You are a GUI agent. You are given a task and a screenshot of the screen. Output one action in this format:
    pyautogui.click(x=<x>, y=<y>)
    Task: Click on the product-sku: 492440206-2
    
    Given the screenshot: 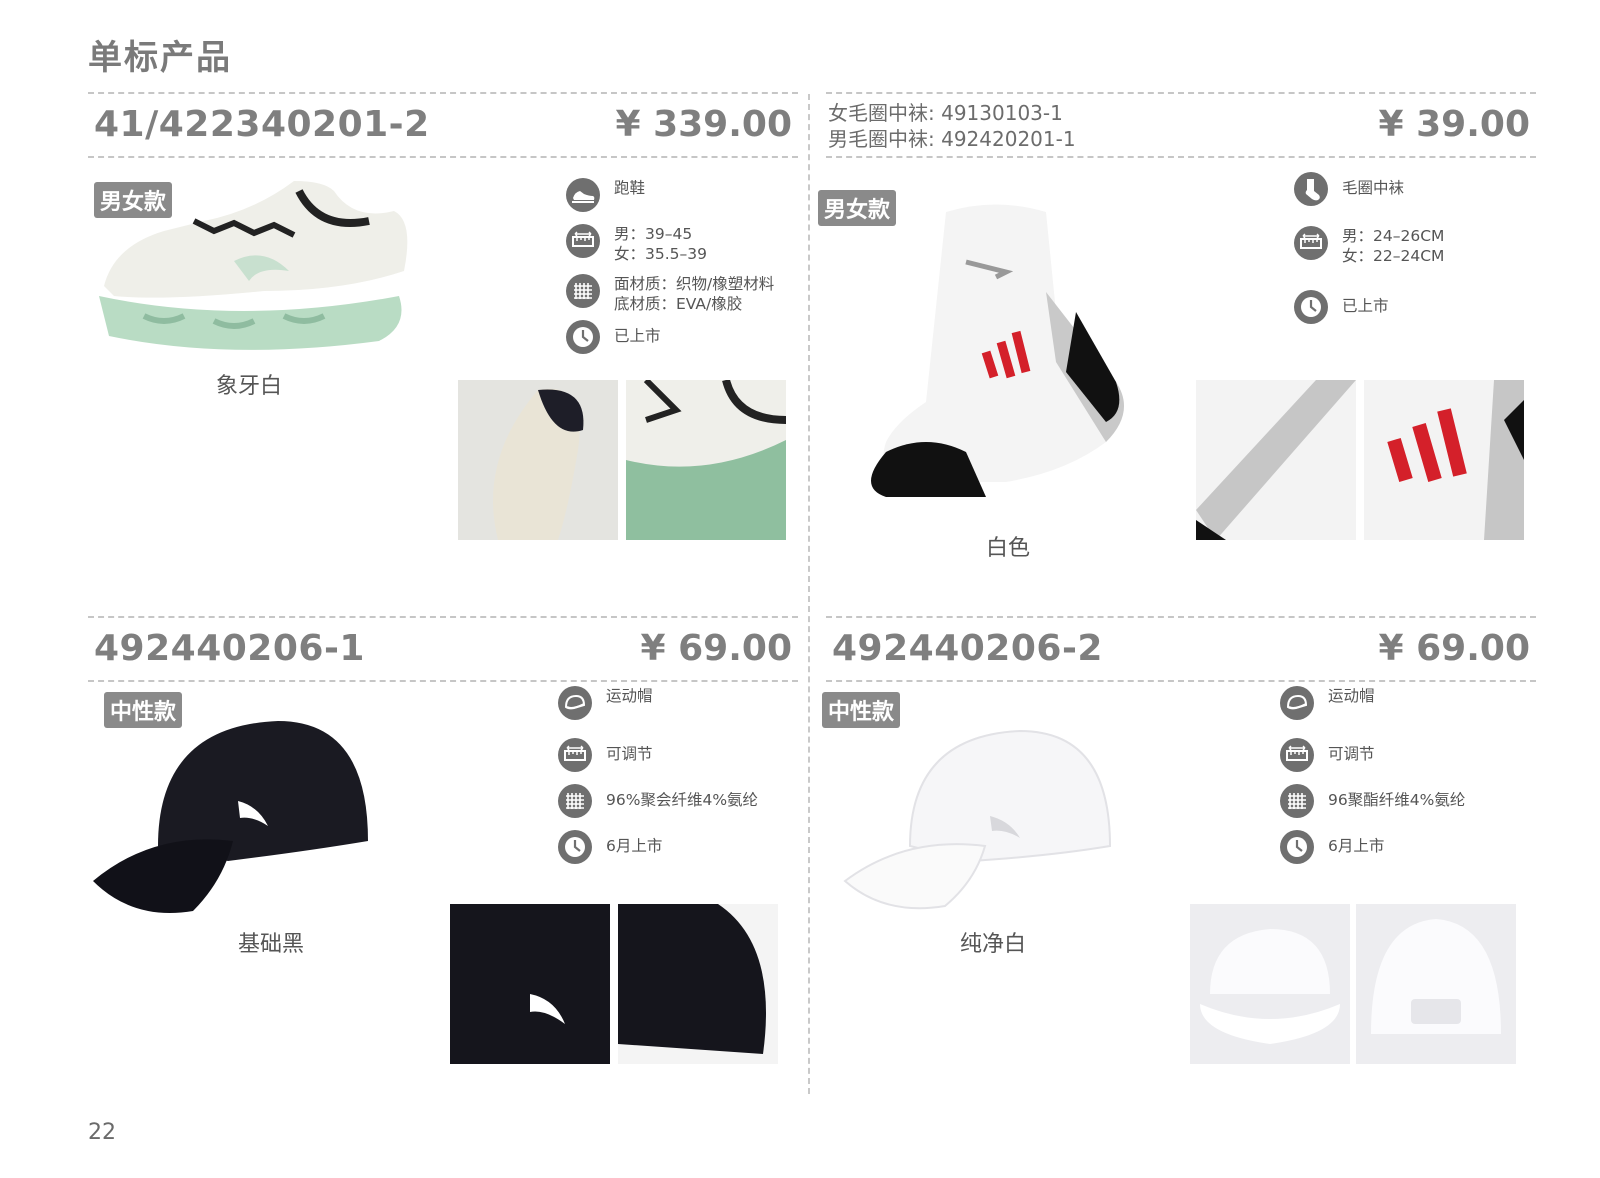 What is the action you would take?
    pyautogui.click(x=967, y=648)
    